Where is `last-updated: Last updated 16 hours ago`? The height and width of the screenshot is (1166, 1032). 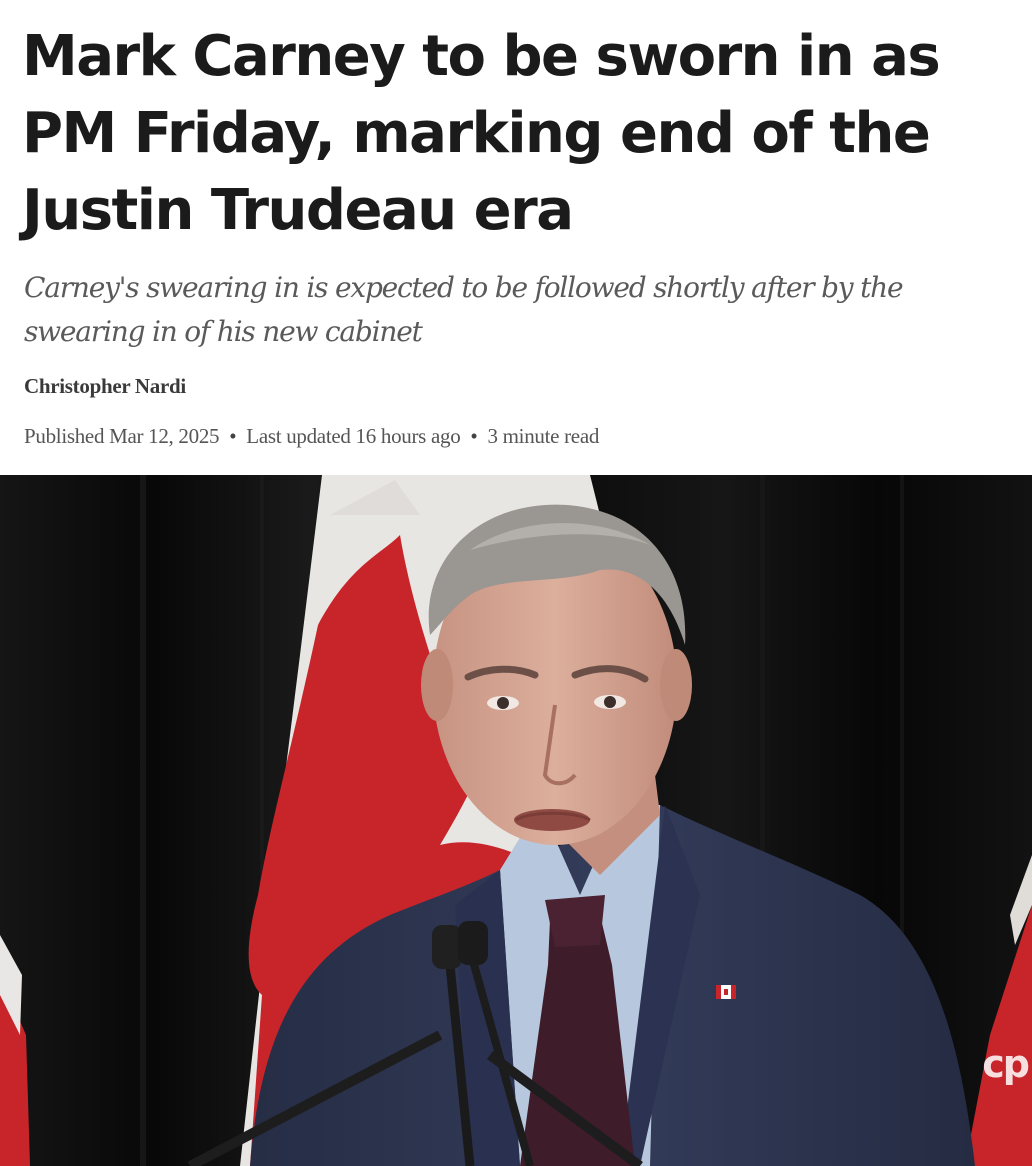
last-updated: Last updated 16 hours ago is located at coordinates (353, 436).